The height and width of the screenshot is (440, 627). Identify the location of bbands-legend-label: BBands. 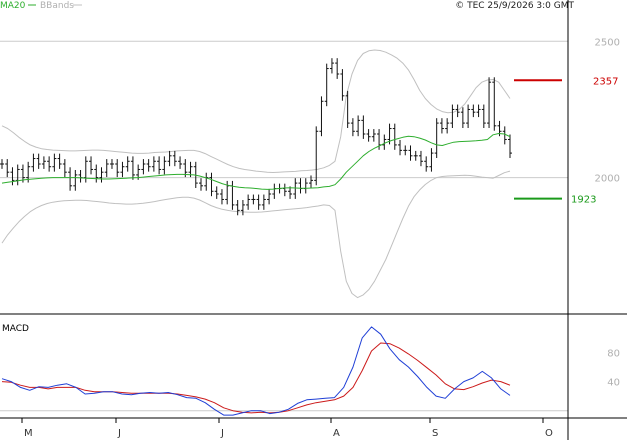
(57, 6).